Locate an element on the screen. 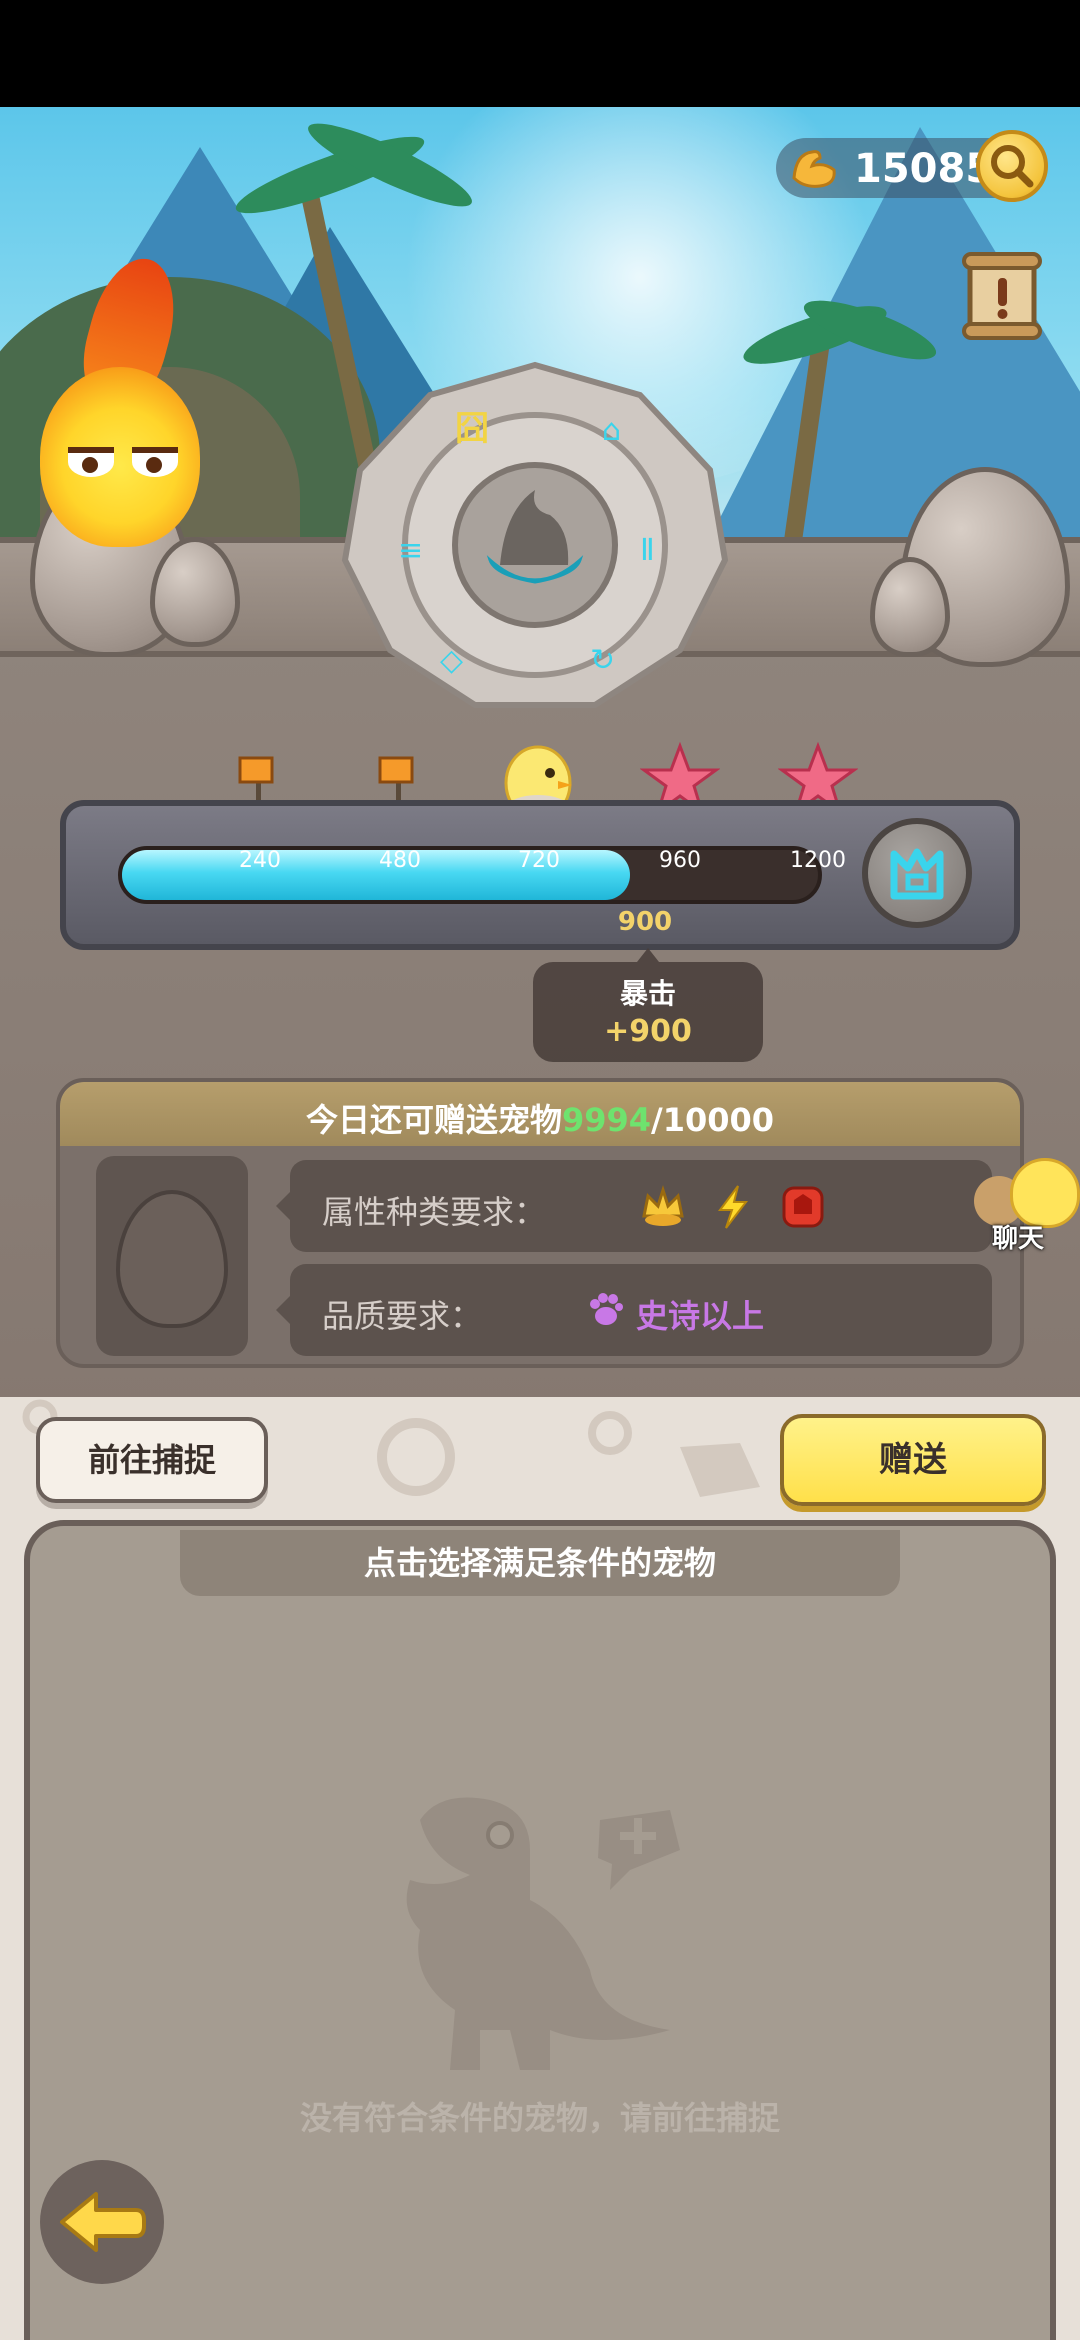  crown-icon is located at coordinates (663, 1205).